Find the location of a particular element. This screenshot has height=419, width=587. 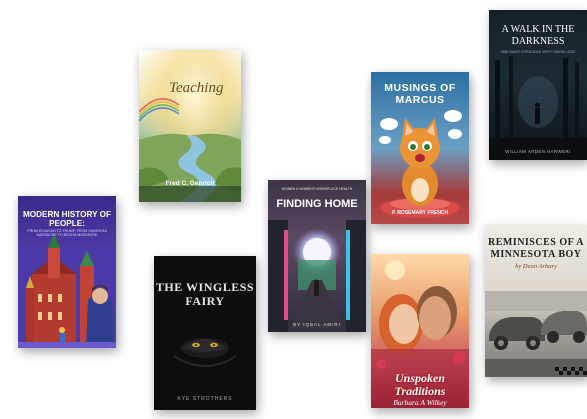

book-cover-musings-of-marcus: MUSINGS OF MARCUS P. ROSEMARY FRENCH is located at coordinates (420, 148).